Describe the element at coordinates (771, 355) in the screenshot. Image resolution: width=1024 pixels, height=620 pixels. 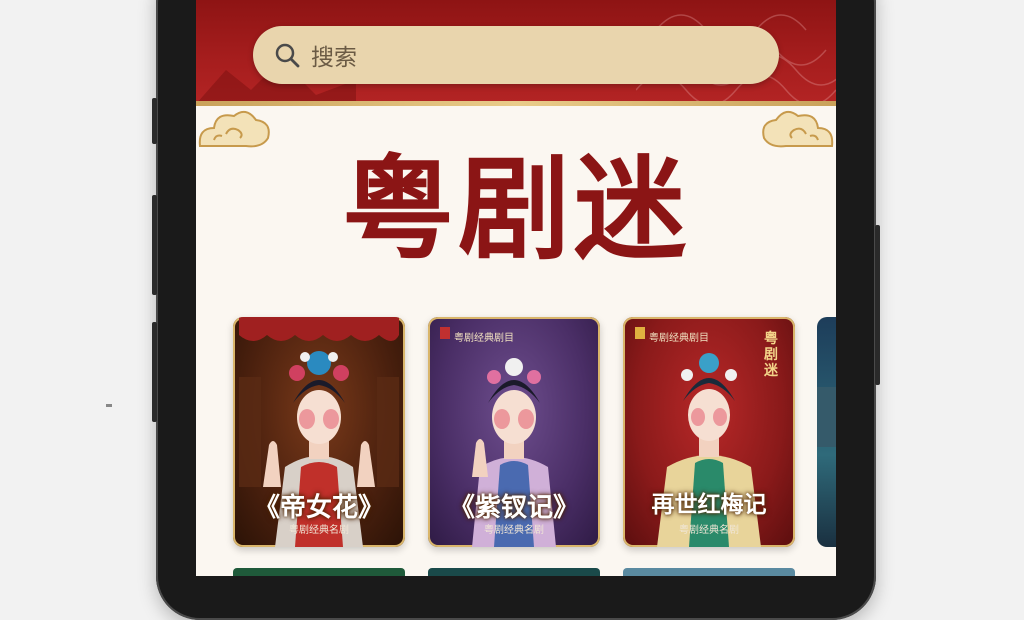
I see `card-vertical-logo: 粤剧迷` at that location.